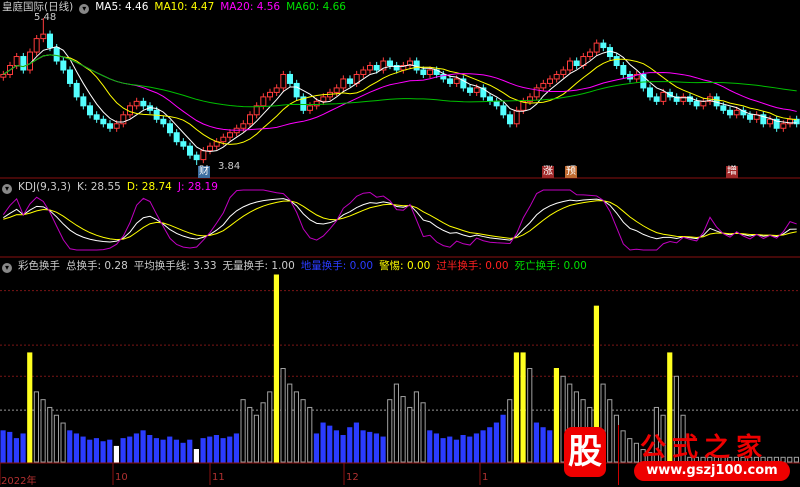 The height and width of the screenshot is (487, 800). I want to click on event-tag-zeng: 增, so click(732, 172).